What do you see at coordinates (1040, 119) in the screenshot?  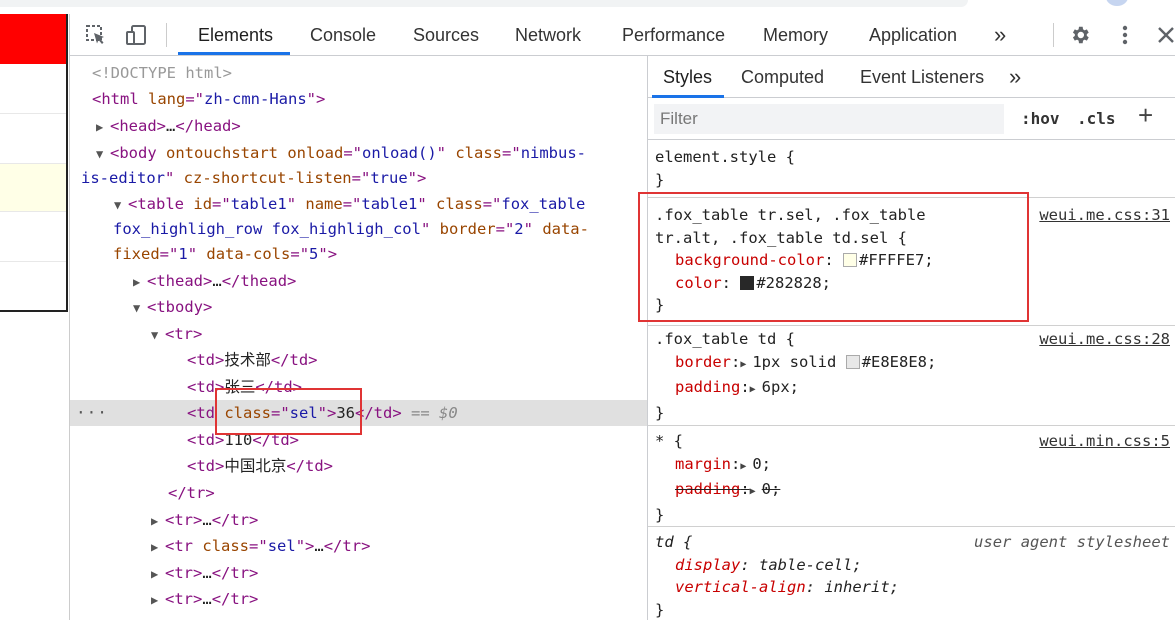 I see `hov-toggle-button: :hov` at bounding box center [1040, 119].